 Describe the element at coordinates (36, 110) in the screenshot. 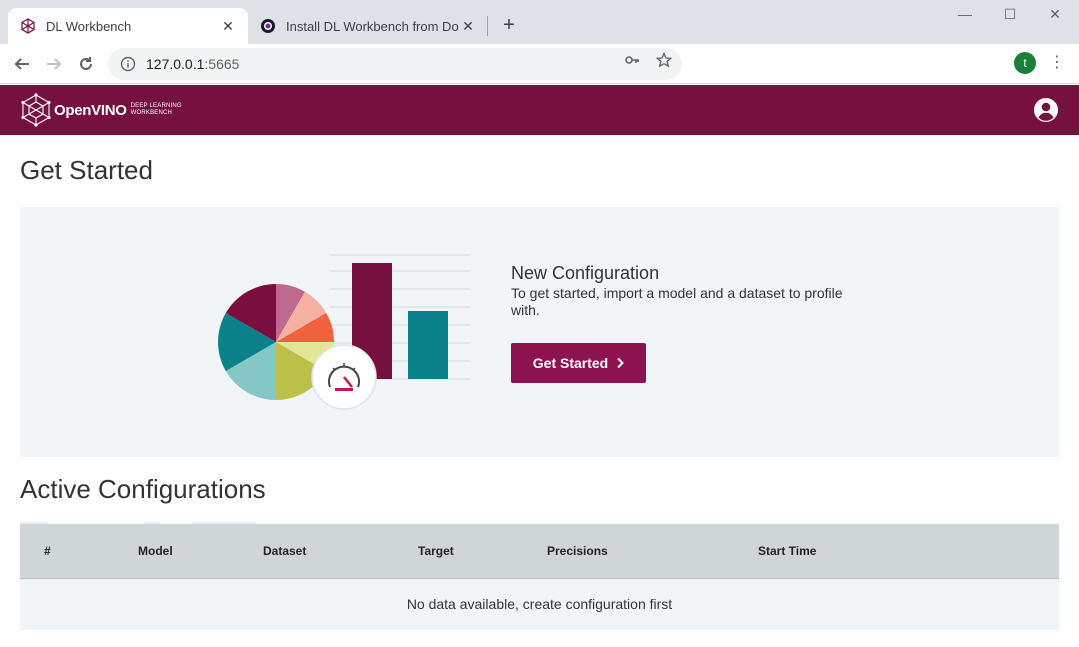

I see `openvino-logo-icon` at that location.